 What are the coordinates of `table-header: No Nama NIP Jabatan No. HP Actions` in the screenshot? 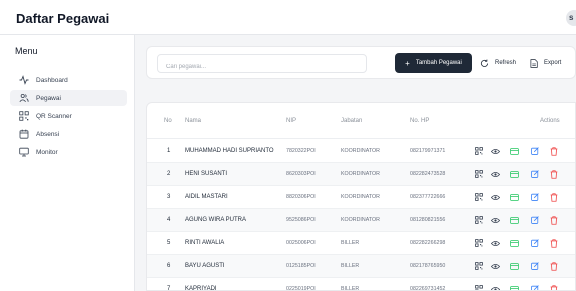 It's located at (361, 121).